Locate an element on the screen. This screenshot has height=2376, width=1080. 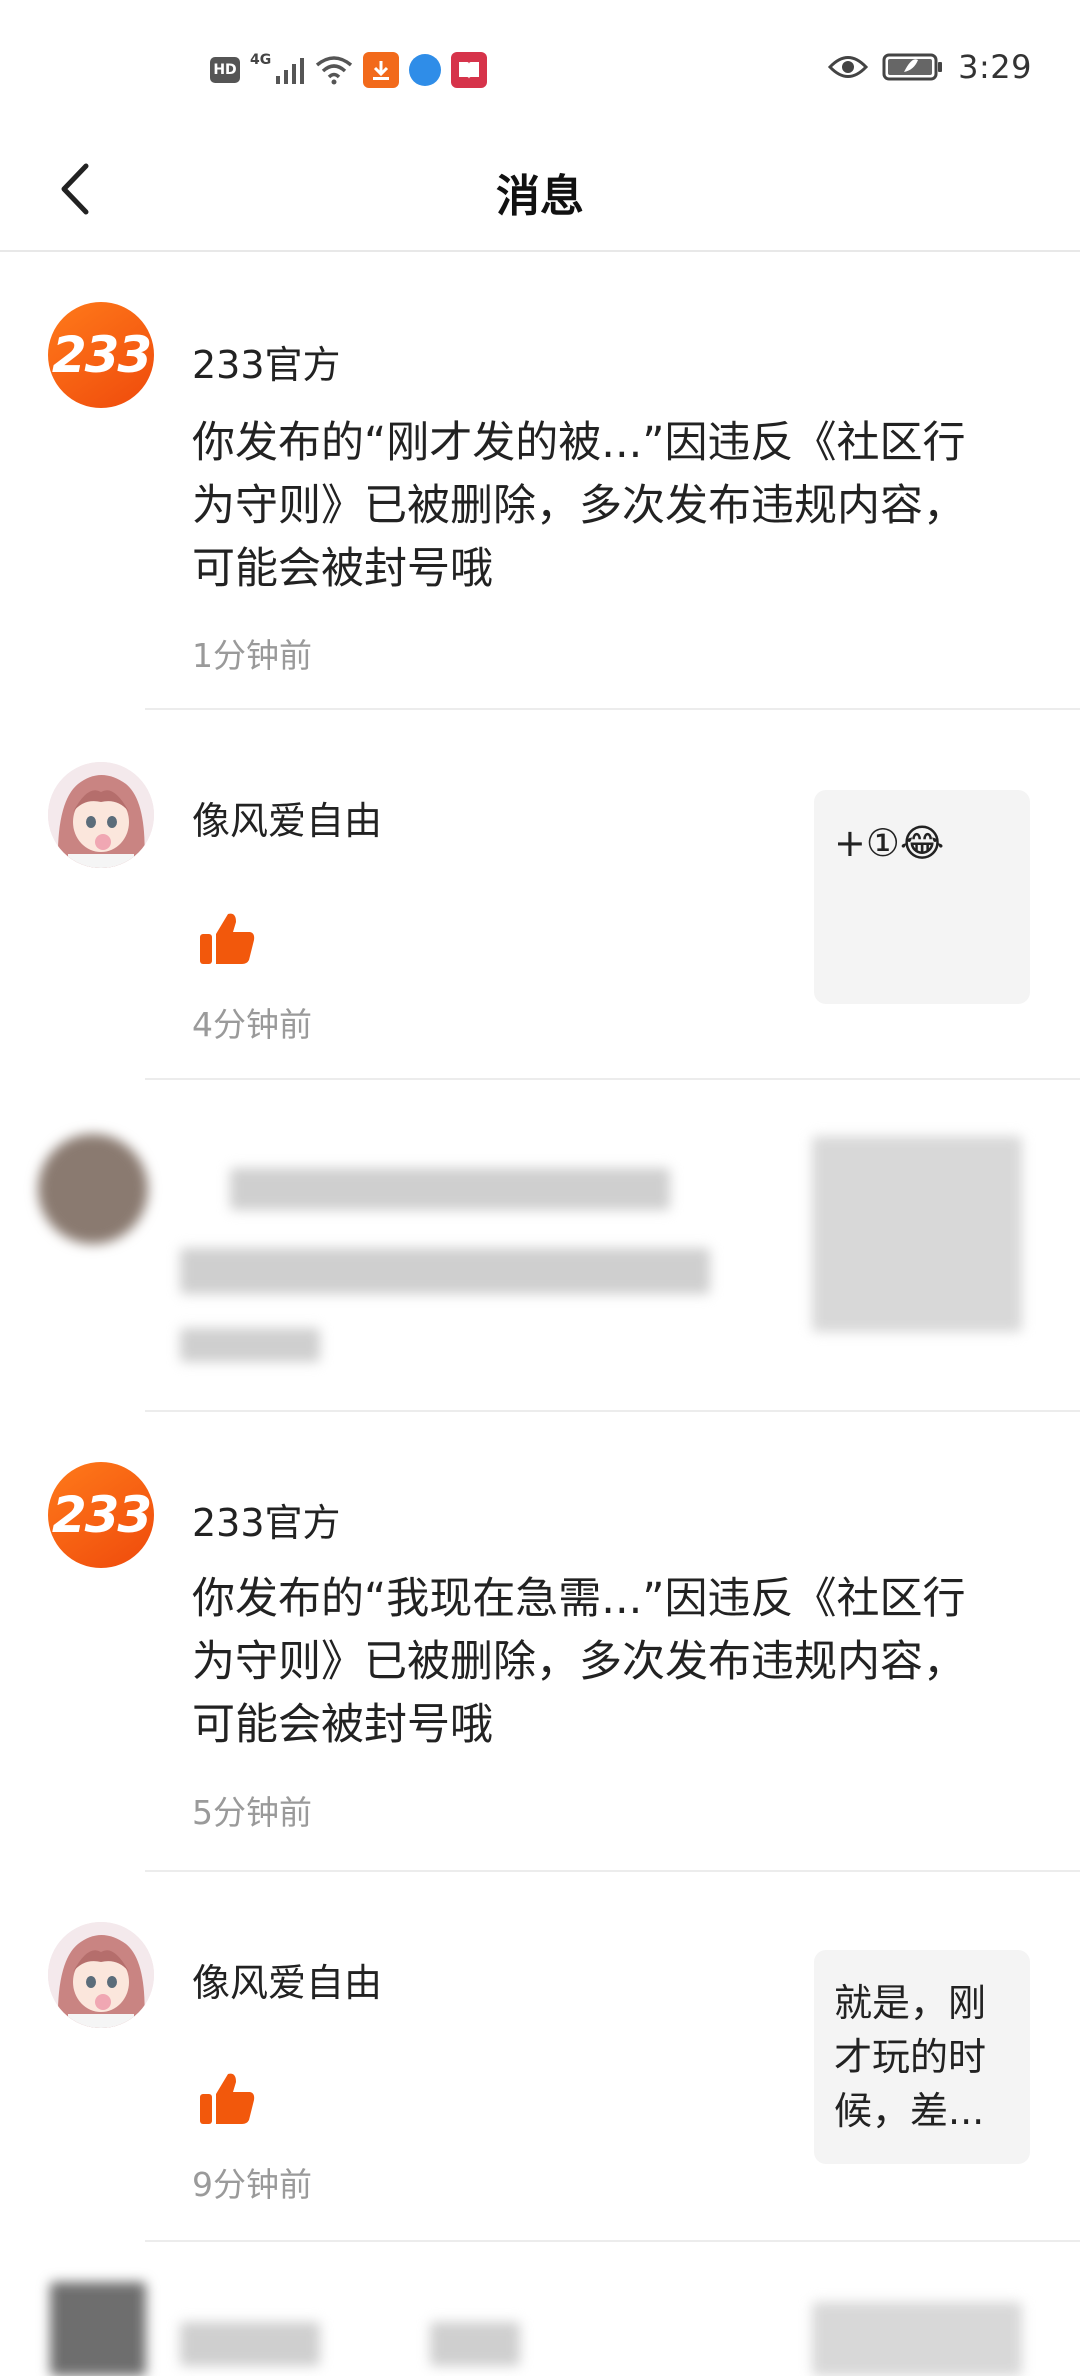
message-time: 5分钟前 is located at coordinates (252, 1812).